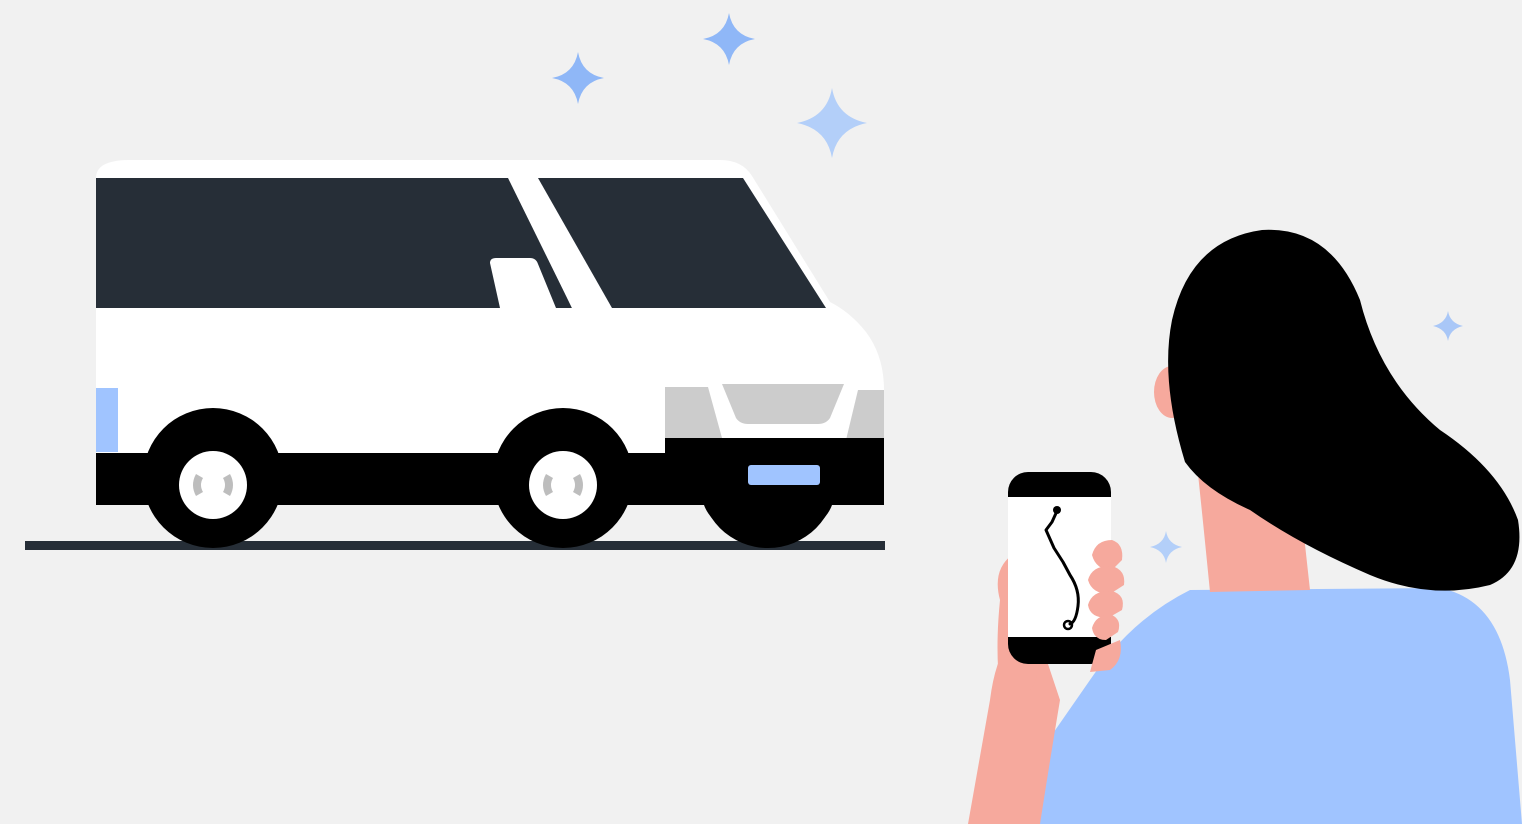  What do you see at coordinates (213, 478) in the screenshot?
I see `van-rear-wheel` at bounding box center [213, 478].